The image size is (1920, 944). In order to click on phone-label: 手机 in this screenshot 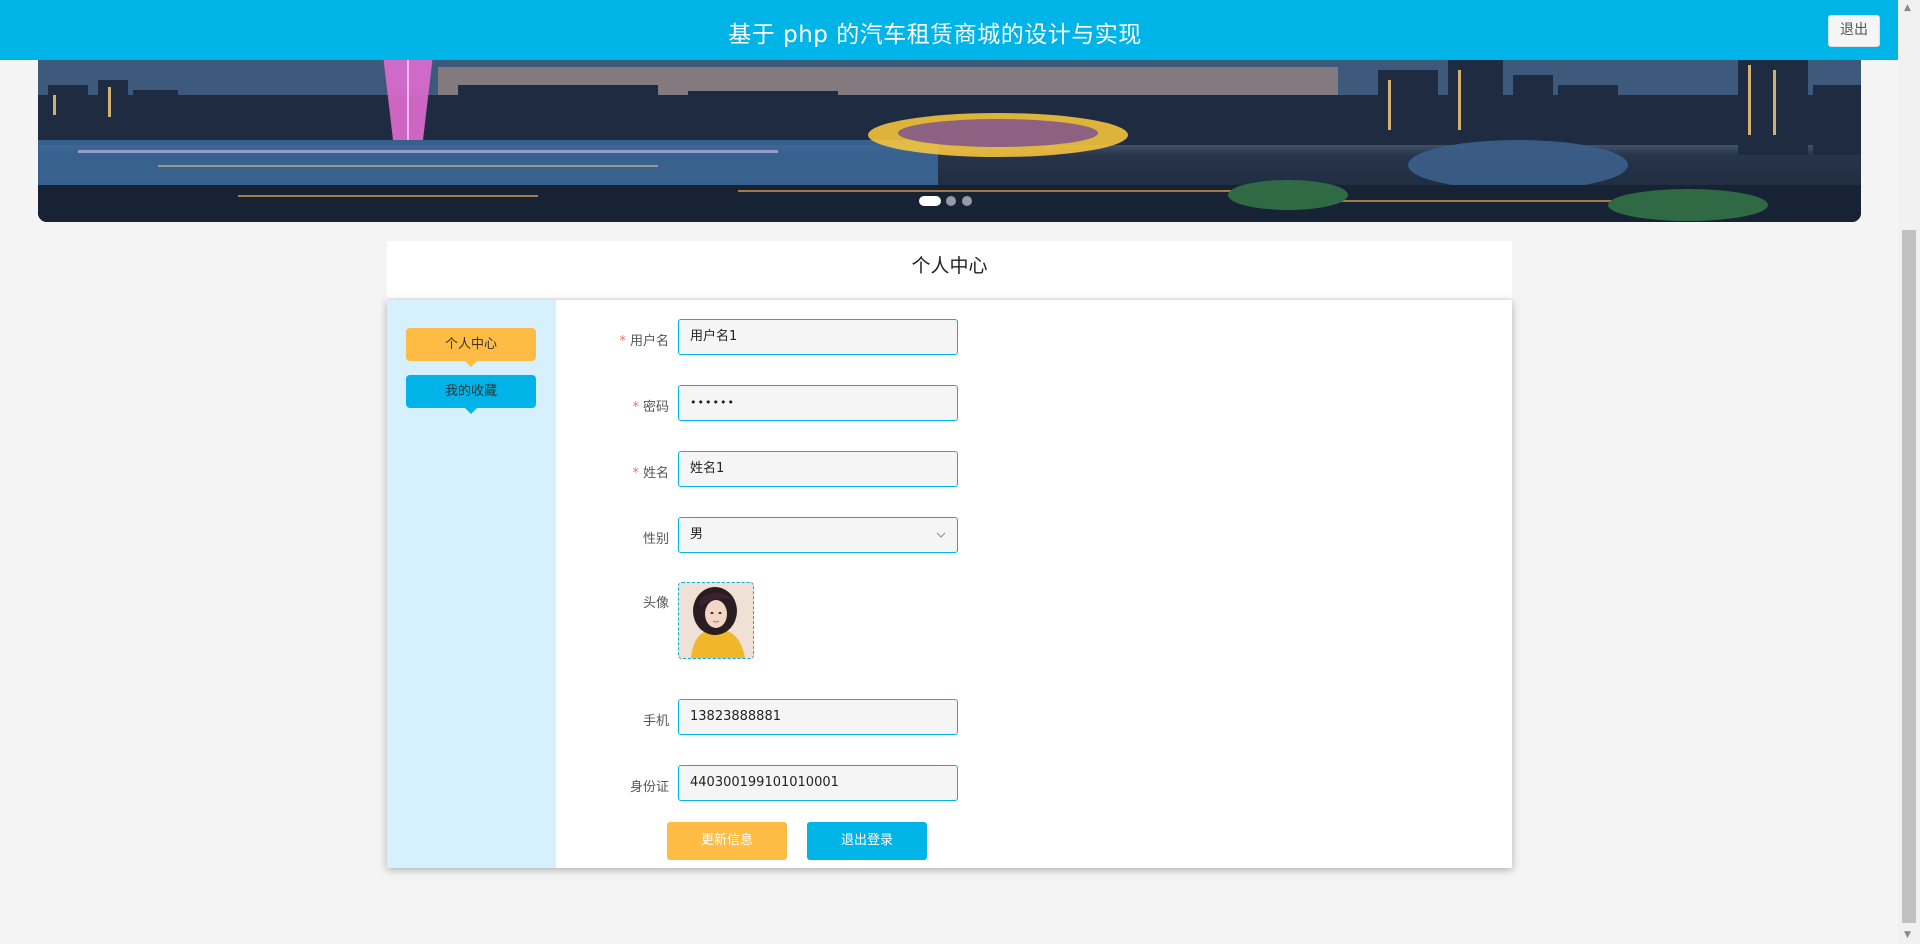, I will do `click(655, 721)`.